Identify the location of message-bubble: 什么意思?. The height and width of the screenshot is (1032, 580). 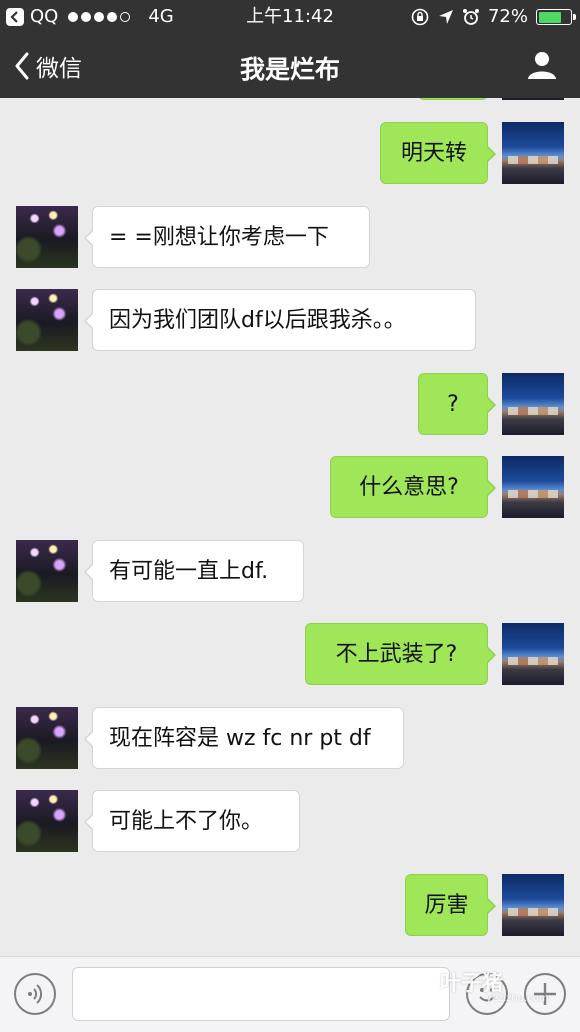
(413, 487).